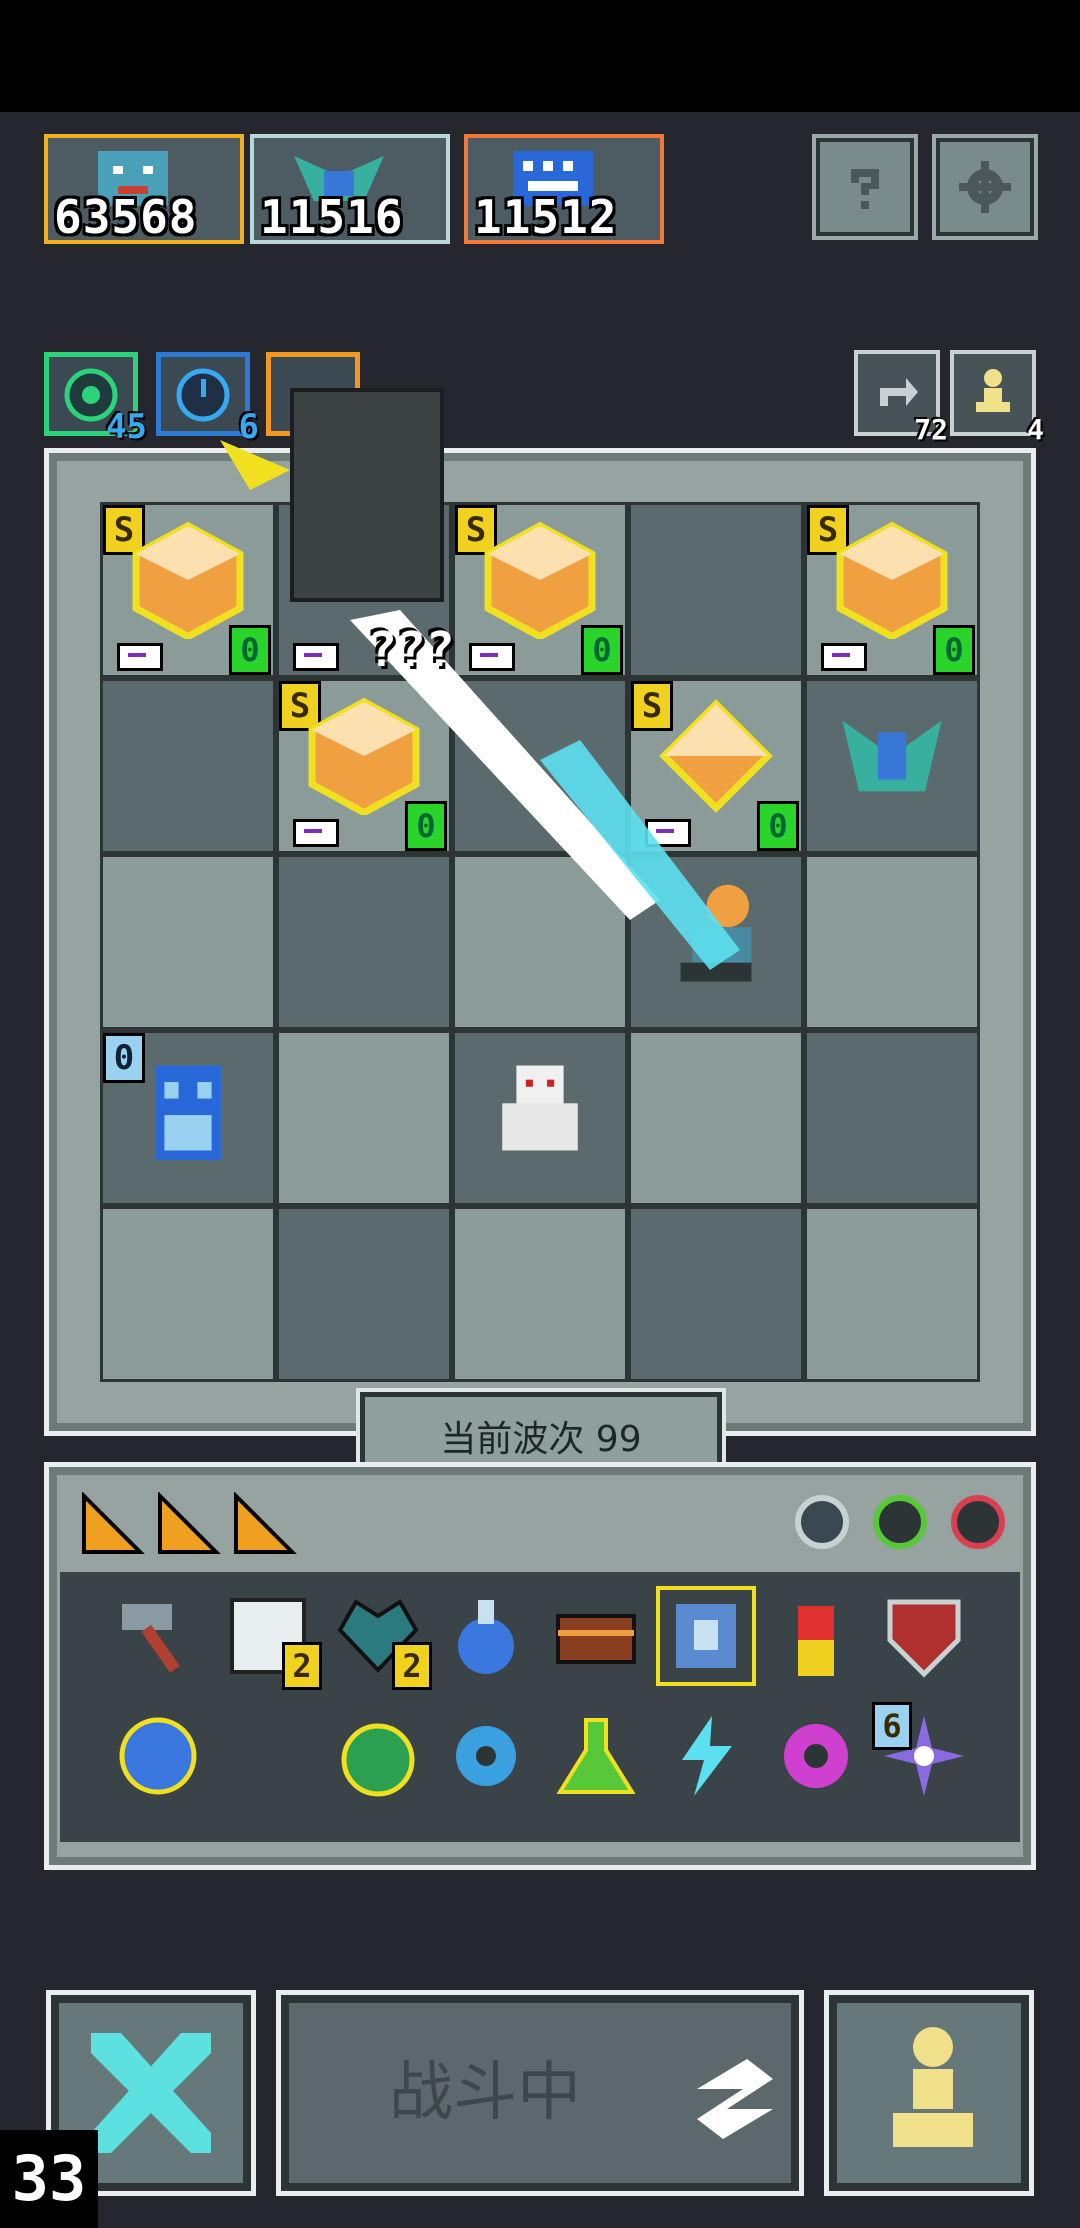 This screenshot has width=1080, height=2228. I want to click on pawn-count: 4, so click(1035, 429).